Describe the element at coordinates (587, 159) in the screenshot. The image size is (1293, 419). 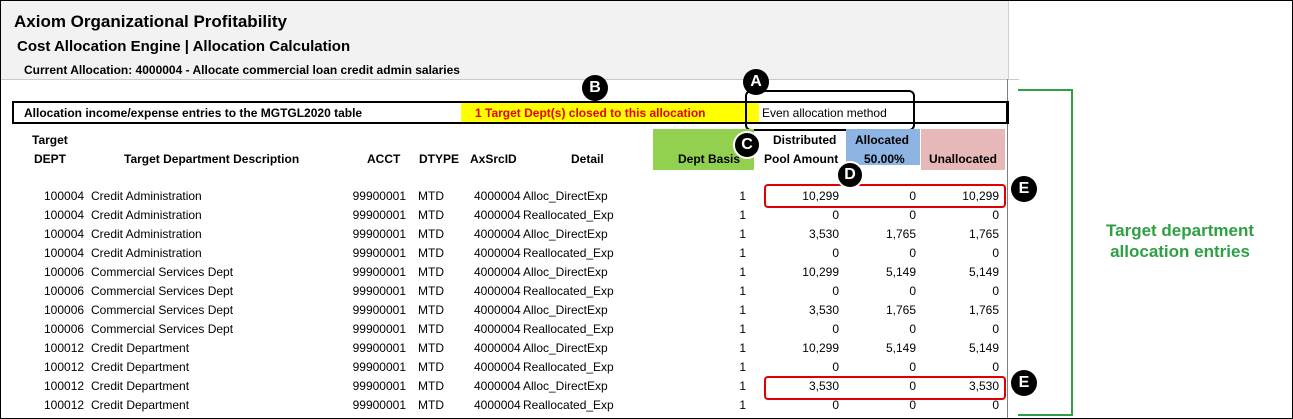
I see `col-detail: Detail` at that location.